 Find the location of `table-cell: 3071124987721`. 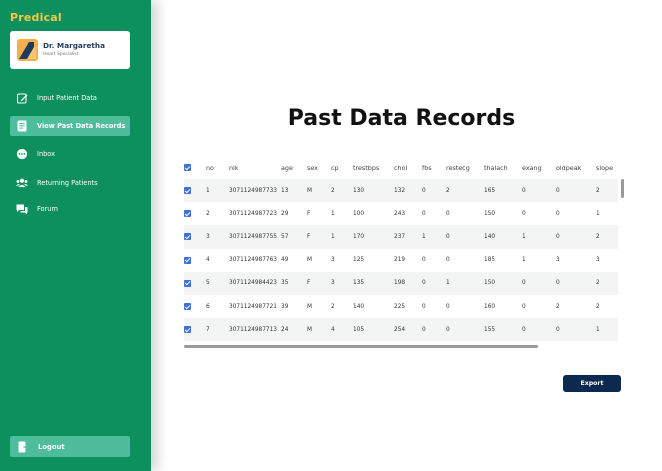

table-cell: 3071124987721 is located at coordinates (255, 306).